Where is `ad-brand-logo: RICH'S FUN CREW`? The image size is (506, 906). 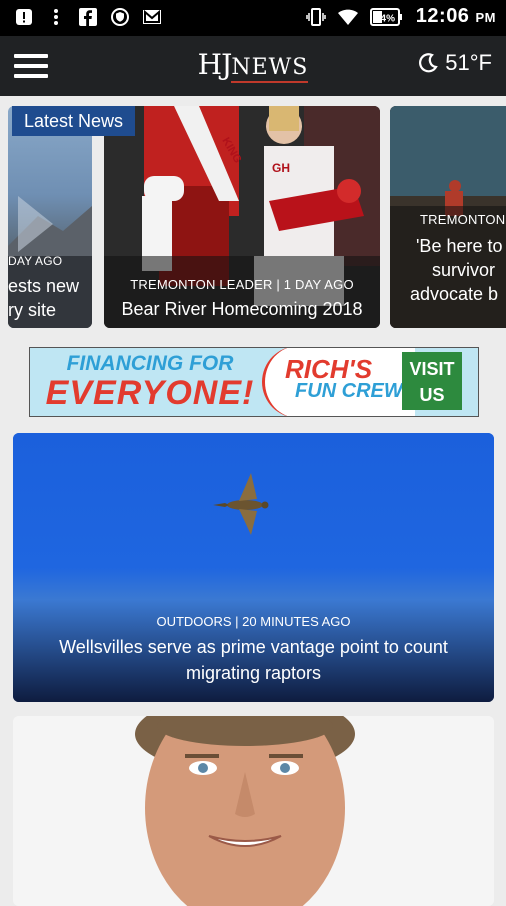 ad-brand-logo: RICH'S FUN CREW is located at coordinates (338, 382).